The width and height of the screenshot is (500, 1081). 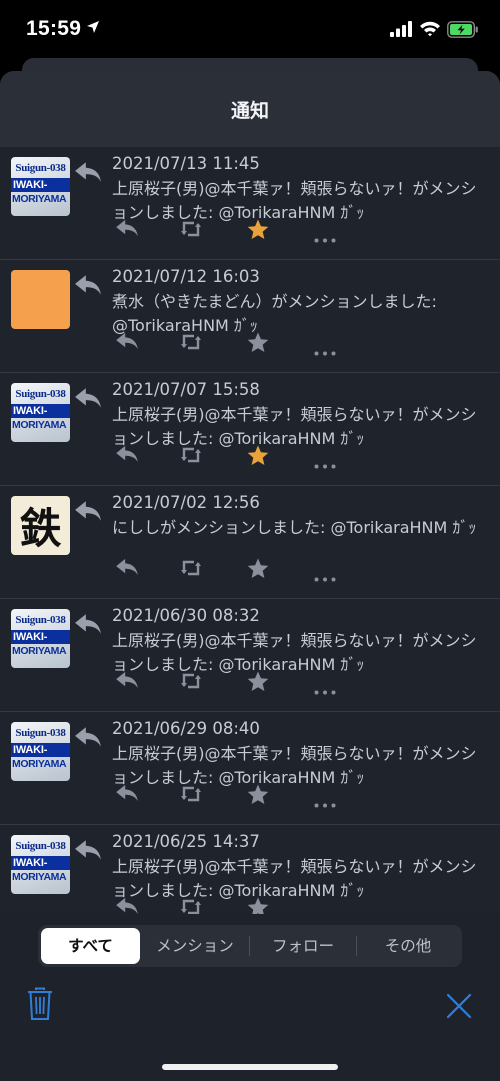 What do you see at coordinates (195, 946) in the screenshot?
I see `tab-mentions: メンション` at bounding box center [195, 946].